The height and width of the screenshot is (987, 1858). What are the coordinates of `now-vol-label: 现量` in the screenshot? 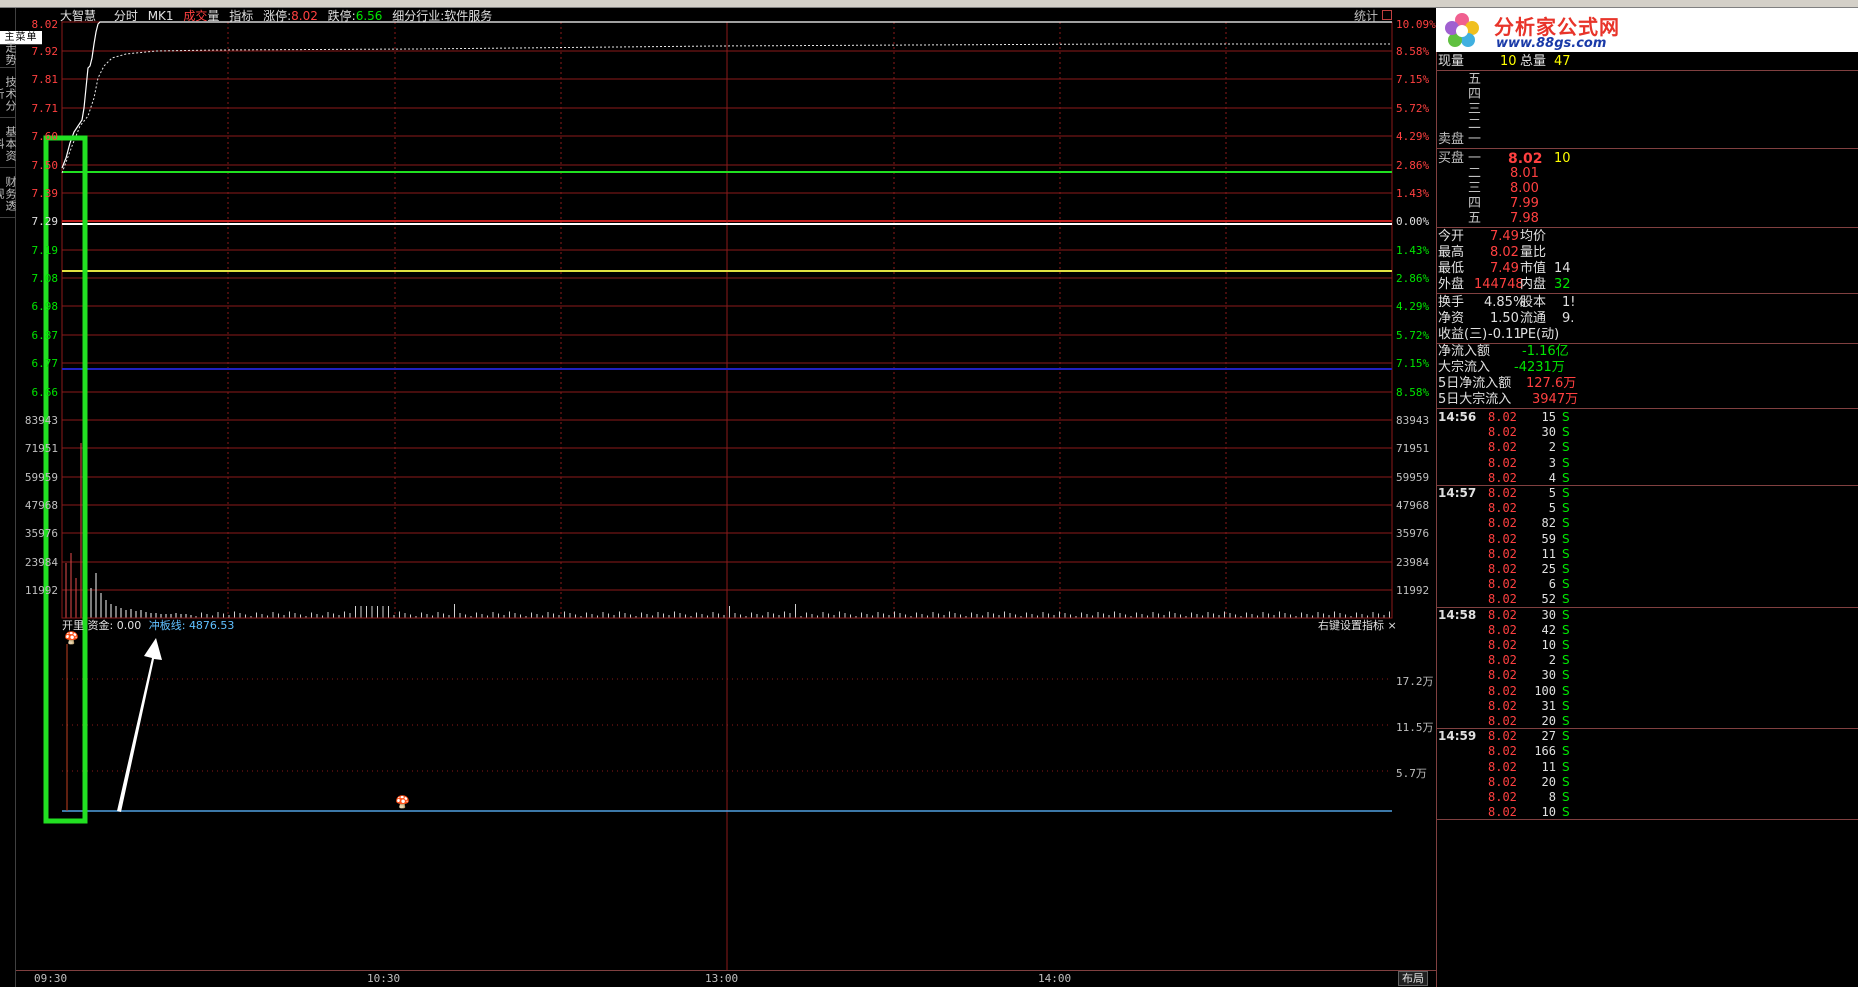 It's located at (1451, 61).